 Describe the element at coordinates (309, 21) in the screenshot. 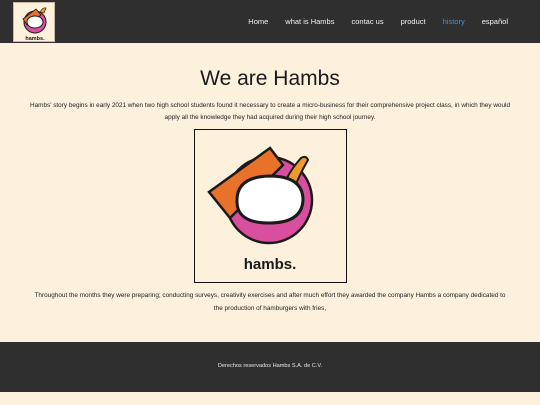

I see `nav-what-is-hambs: what is Hambs` at that location.